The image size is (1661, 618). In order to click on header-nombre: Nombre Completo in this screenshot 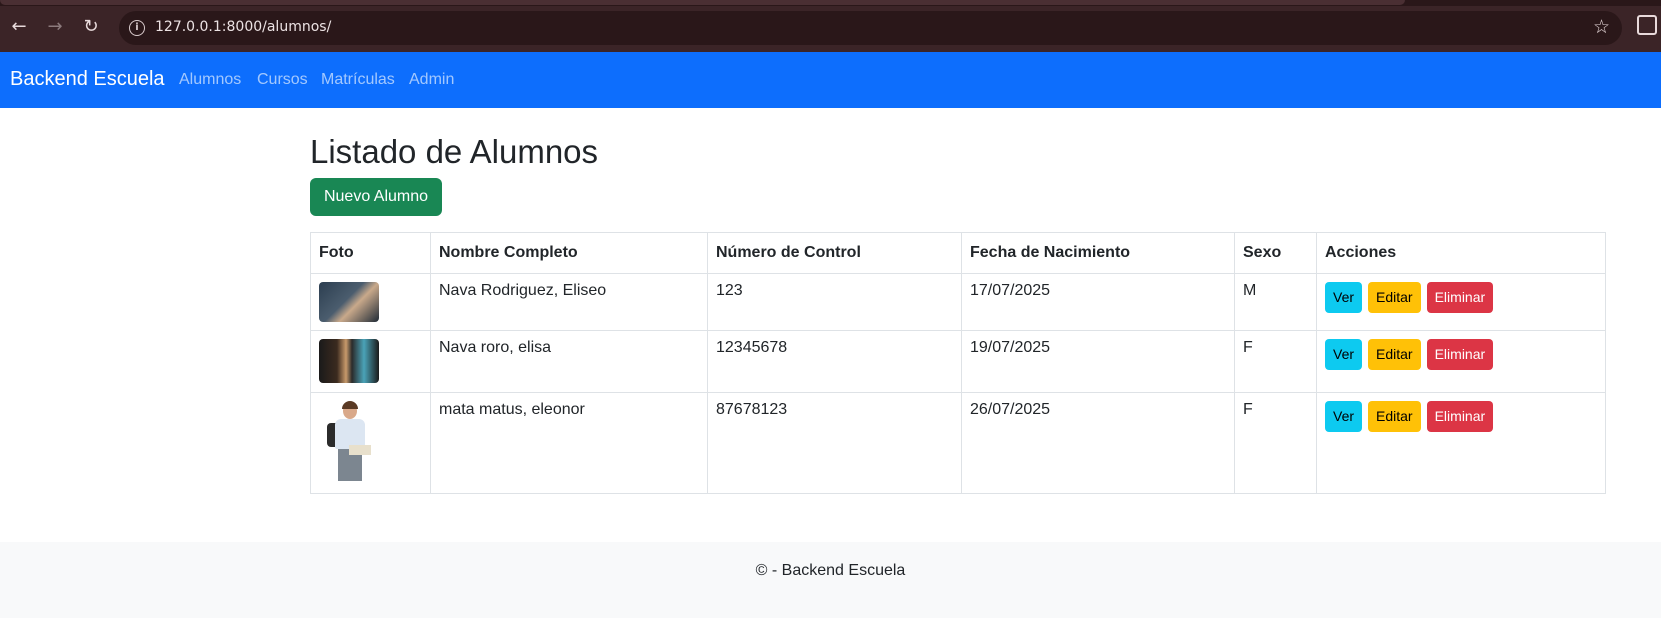, I will do `click(569, 253)`.